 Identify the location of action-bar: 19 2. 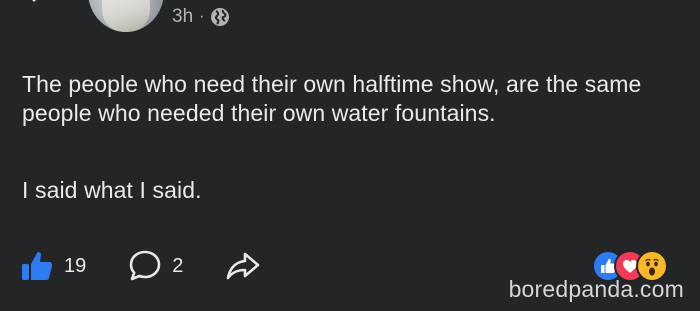
(161, 266).